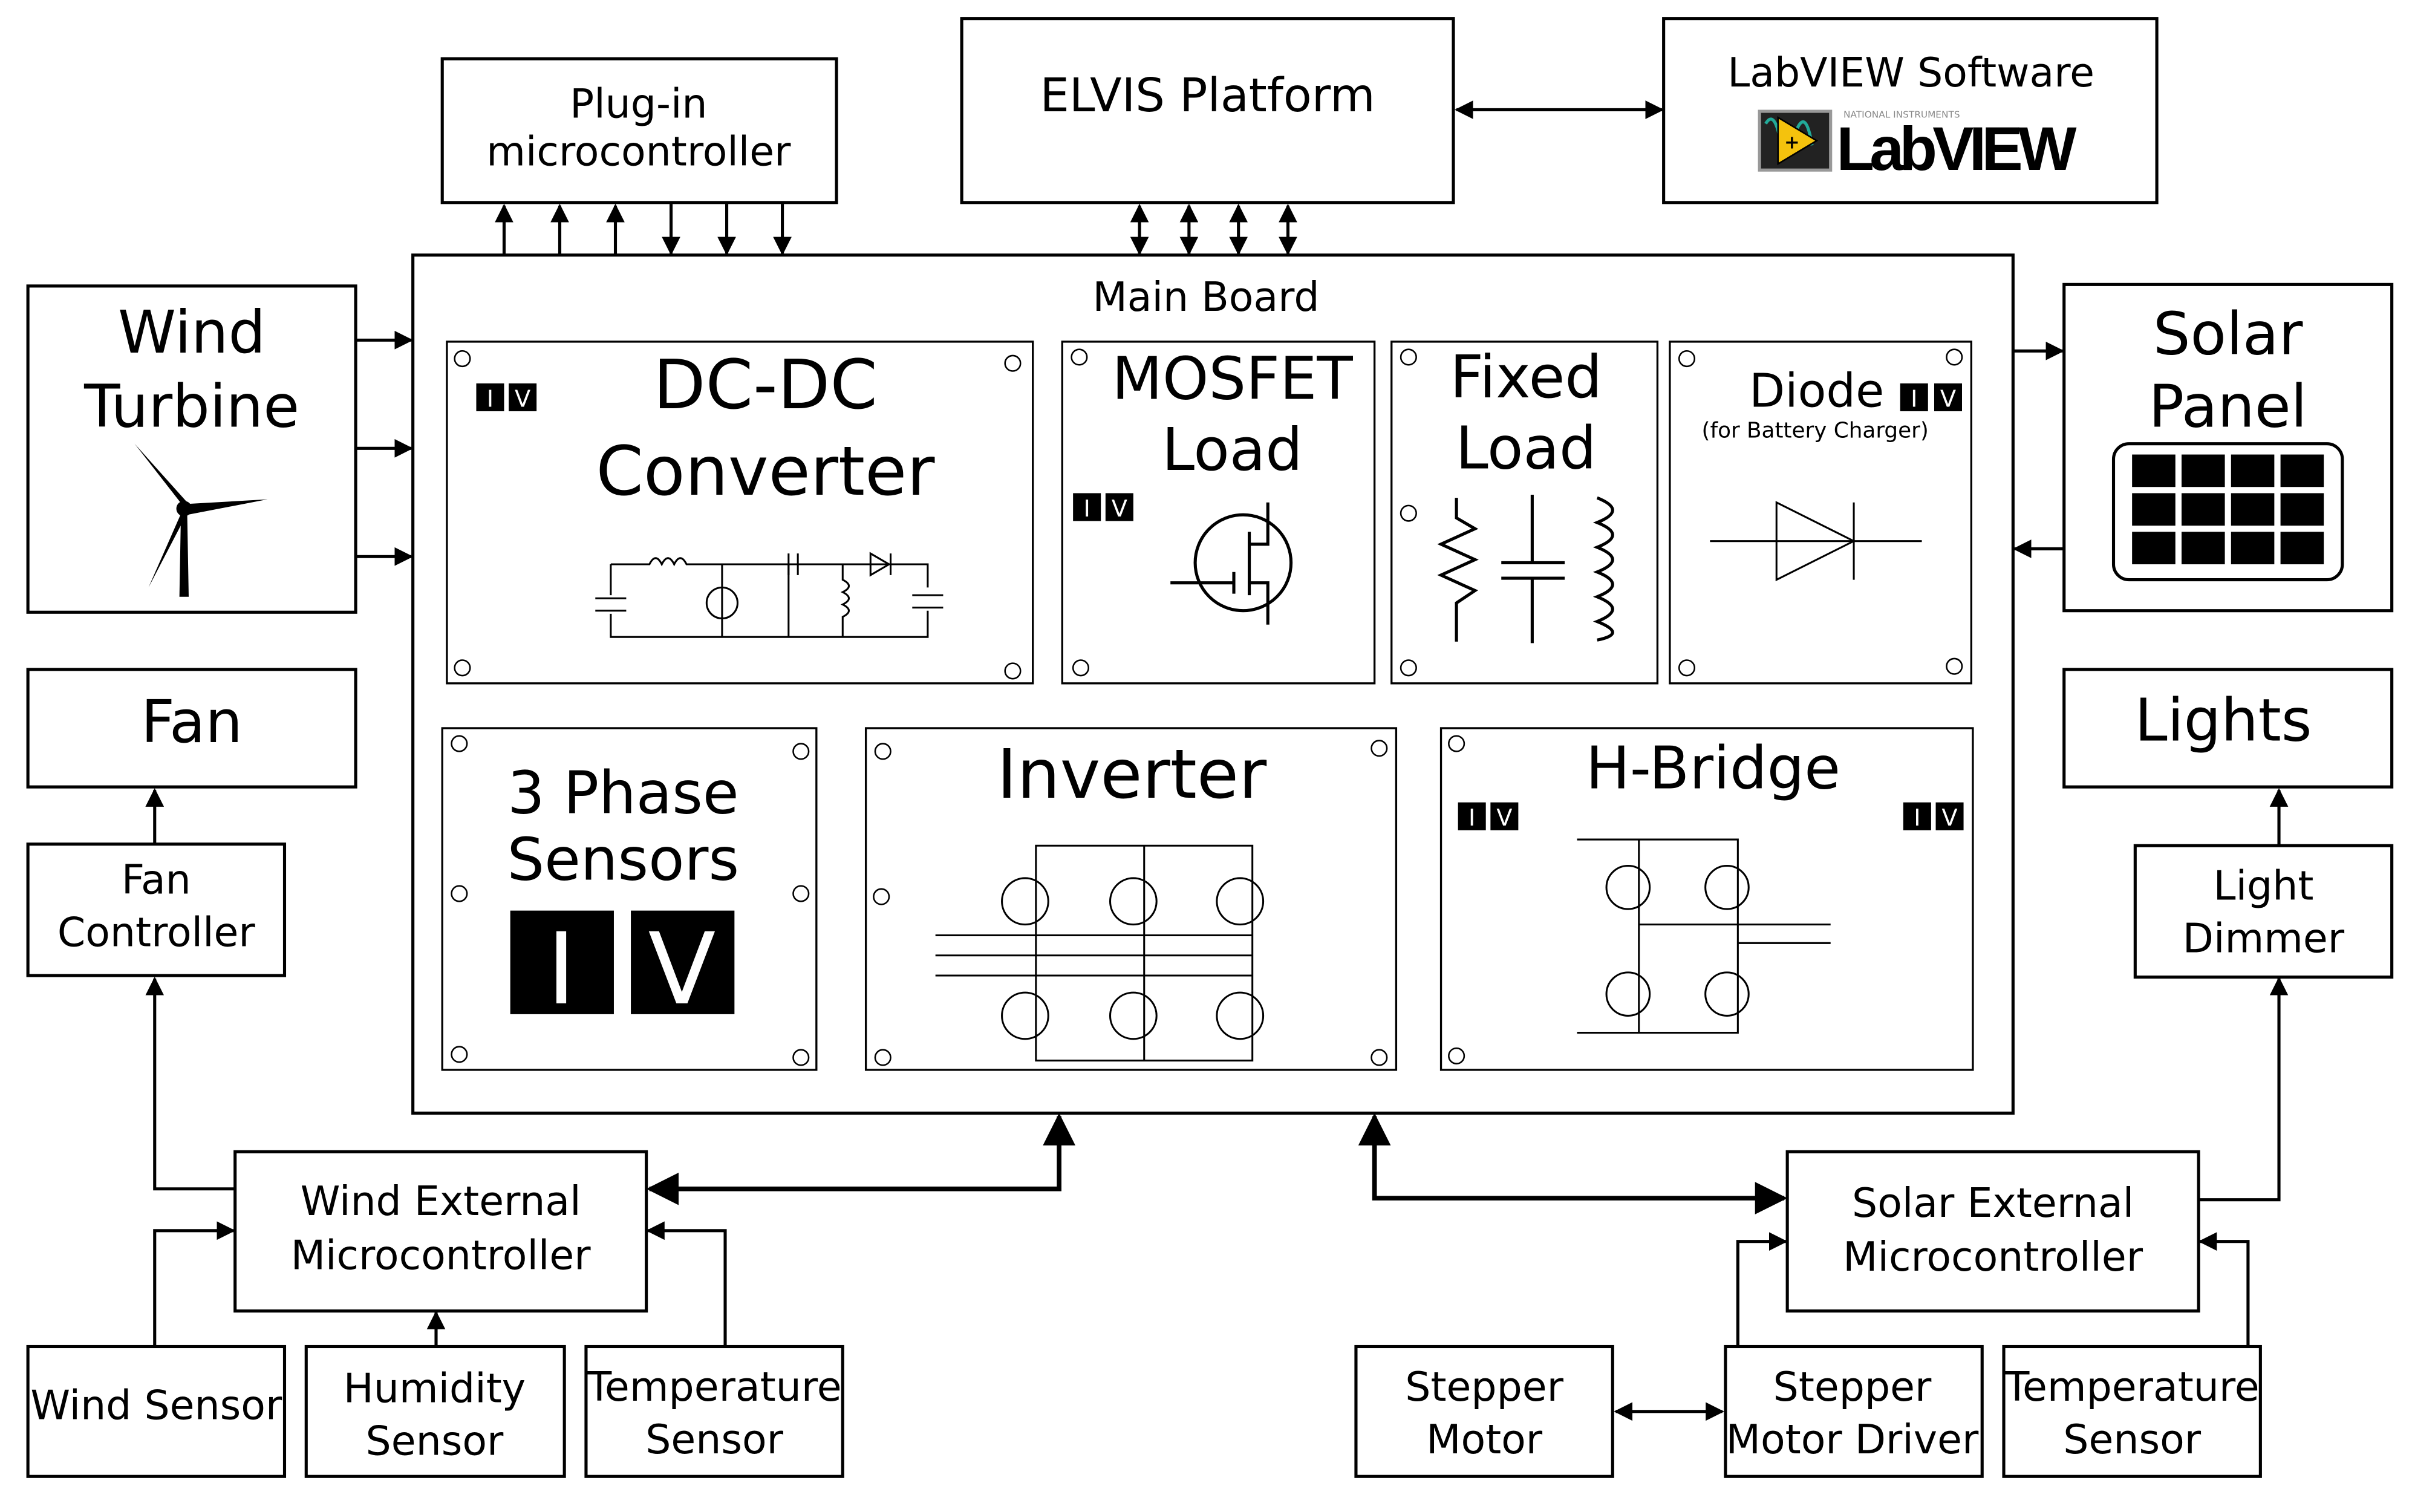  What do you see at coordinates (435, 1389) in the screenshot?
I see `humidity-label-1: Humidity` at bounding box center [435, 1389].